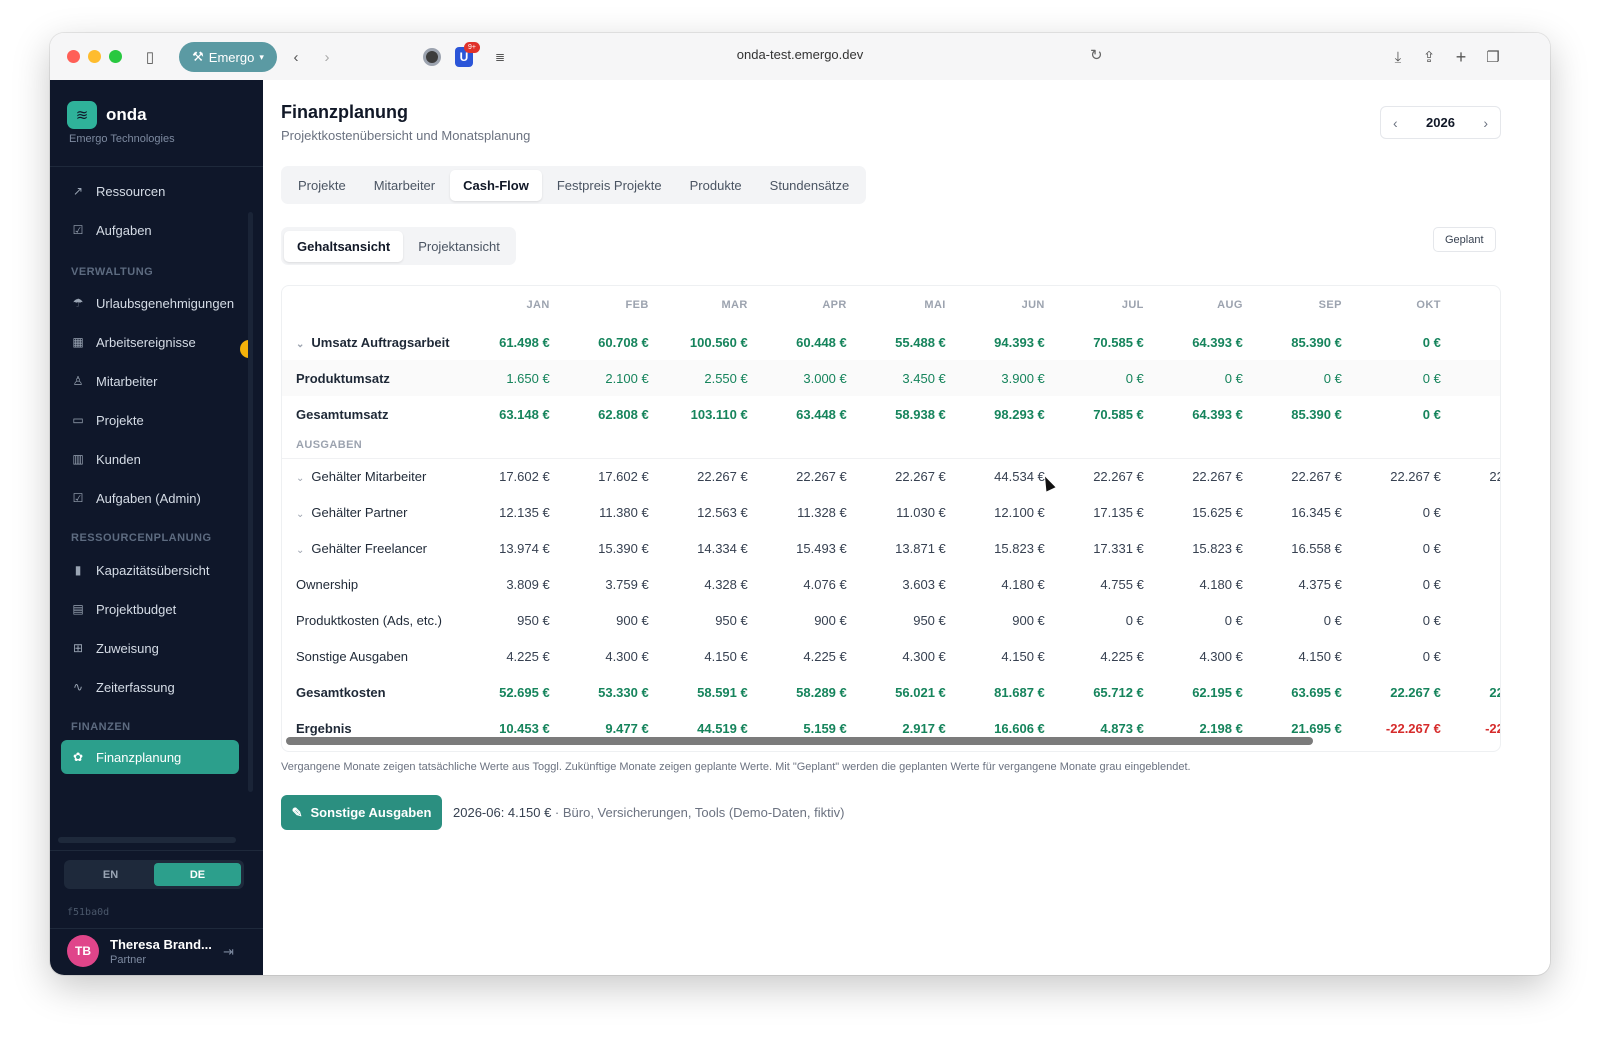 Image resolution: width=1600 pixels, height=1041 pixels. I want to click on sidebar-item-projektbudget: ▤ Projektbudget, so click(150, 609).